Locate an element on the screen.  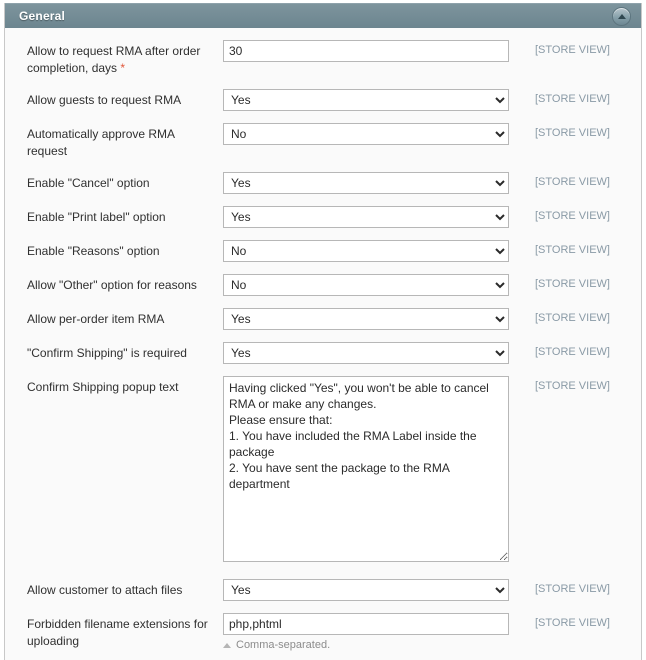
field-label-text: Enable "Cancel" option is located at coordinates (88, 183).